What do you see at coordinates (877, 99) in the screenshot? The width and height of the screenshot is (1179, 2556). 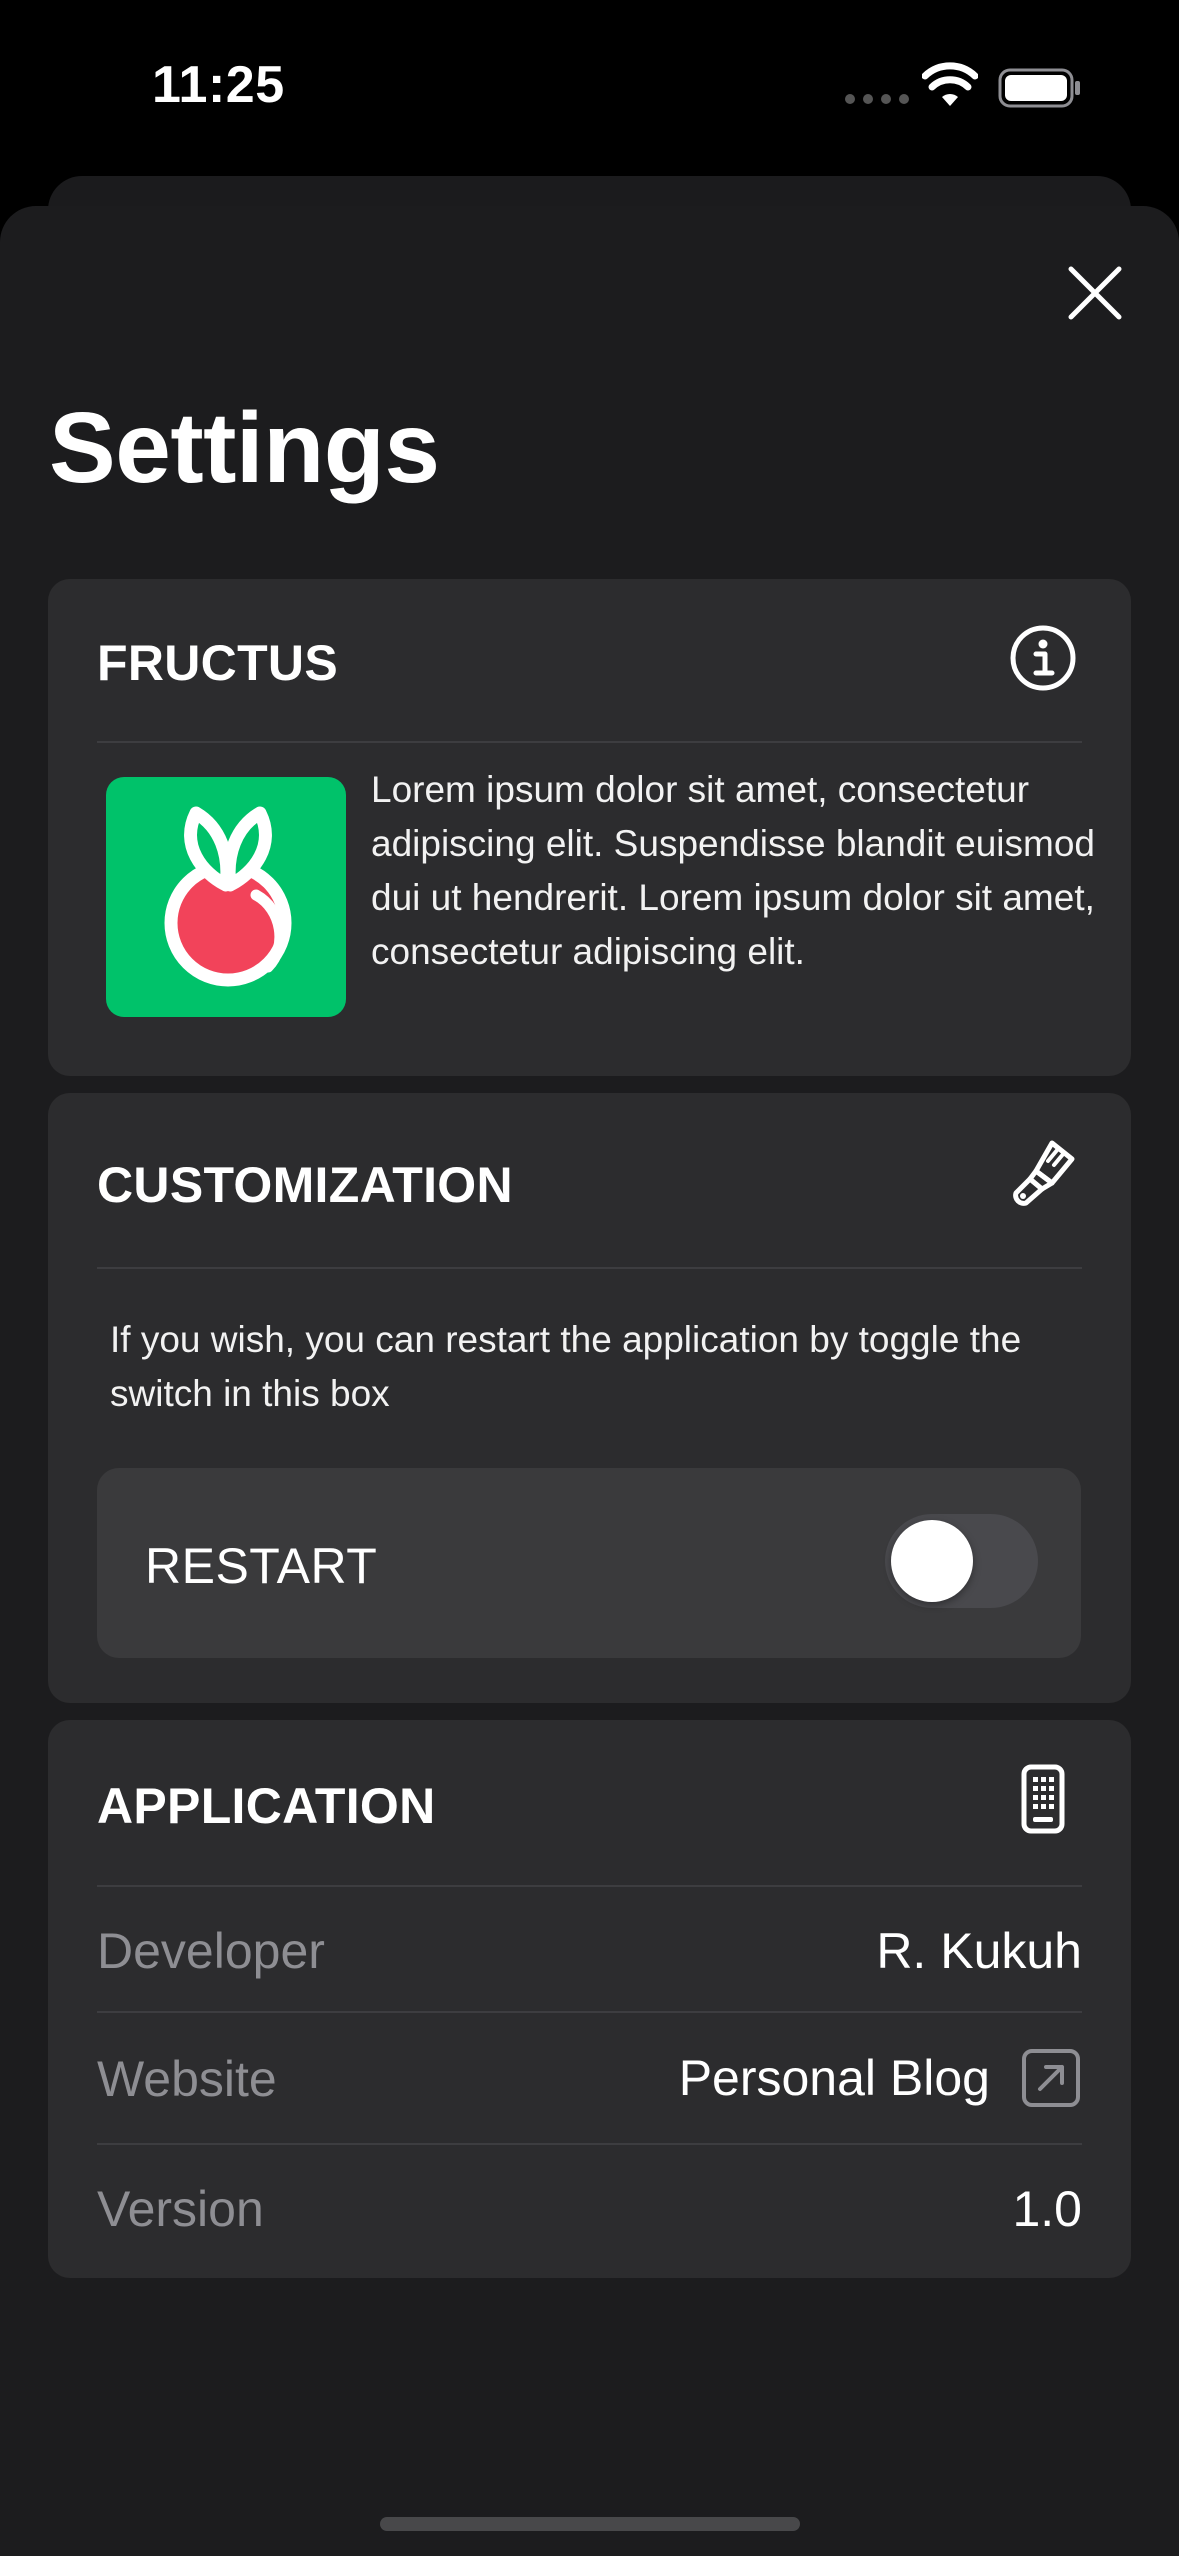 I see `cellular-signal-icon` at bounding box center [877, 99].